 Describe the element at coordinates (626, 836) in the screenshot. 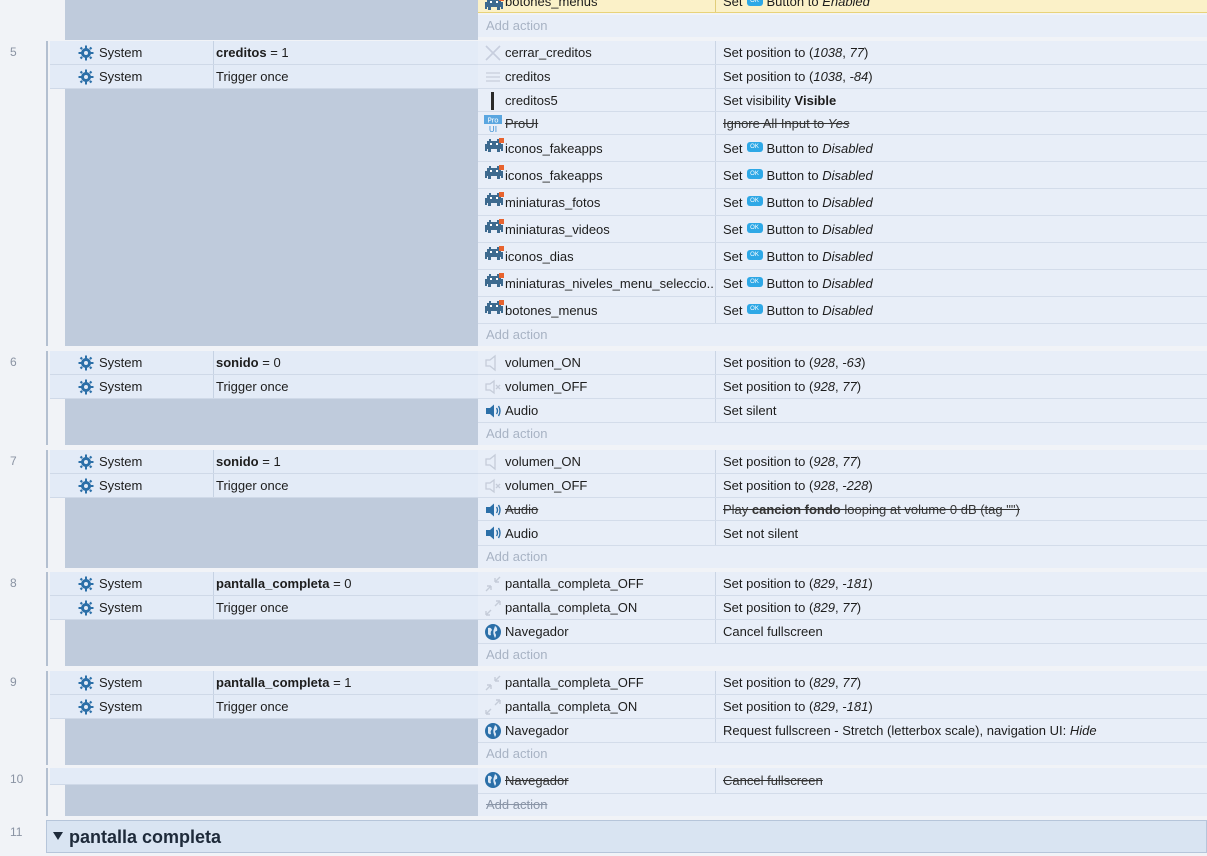

I see `group-pantalla-completa: pantalla completa` at that location.